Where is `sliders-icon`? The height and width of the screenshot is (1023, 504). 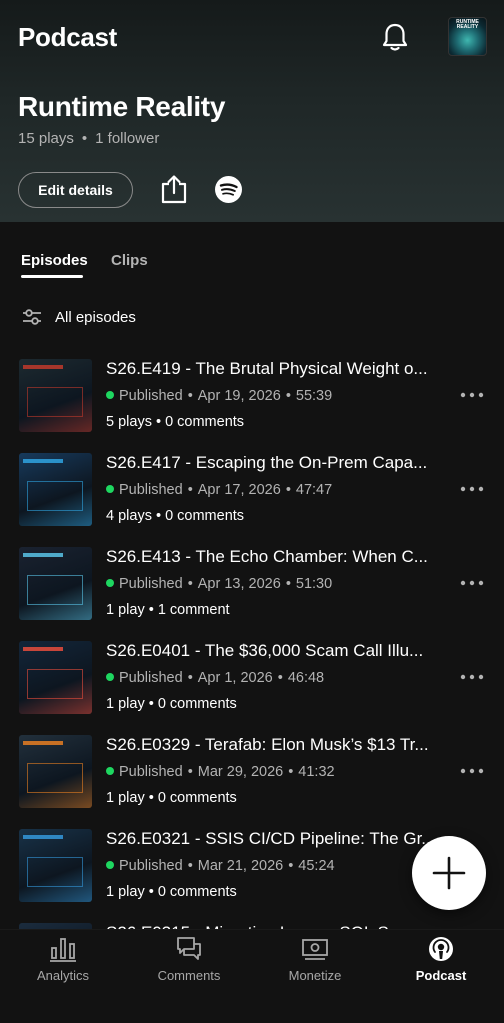
sliders-icon is located at coordinates (32, 317).